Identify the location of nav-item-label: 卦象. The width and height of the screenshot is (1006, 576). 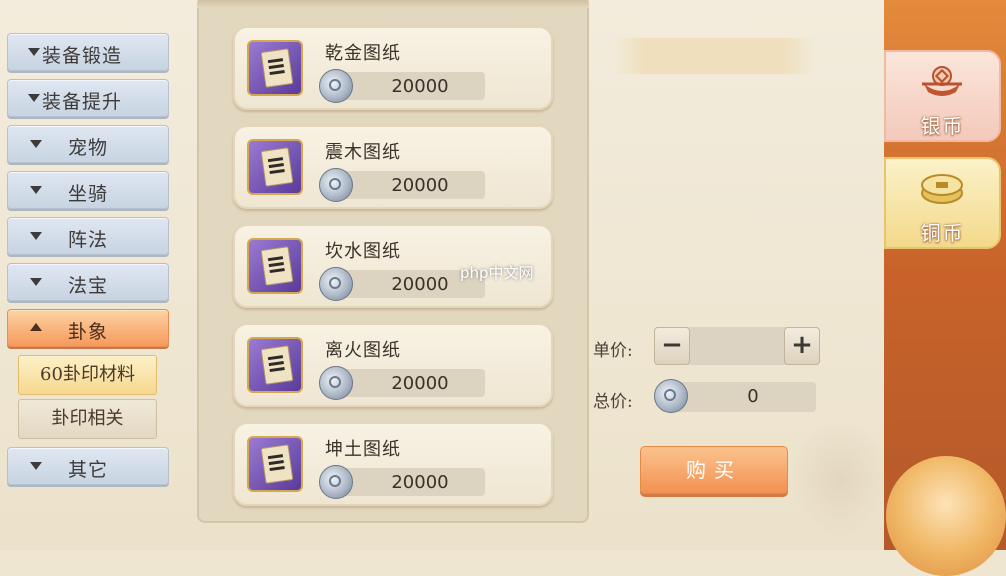
(87, 332).